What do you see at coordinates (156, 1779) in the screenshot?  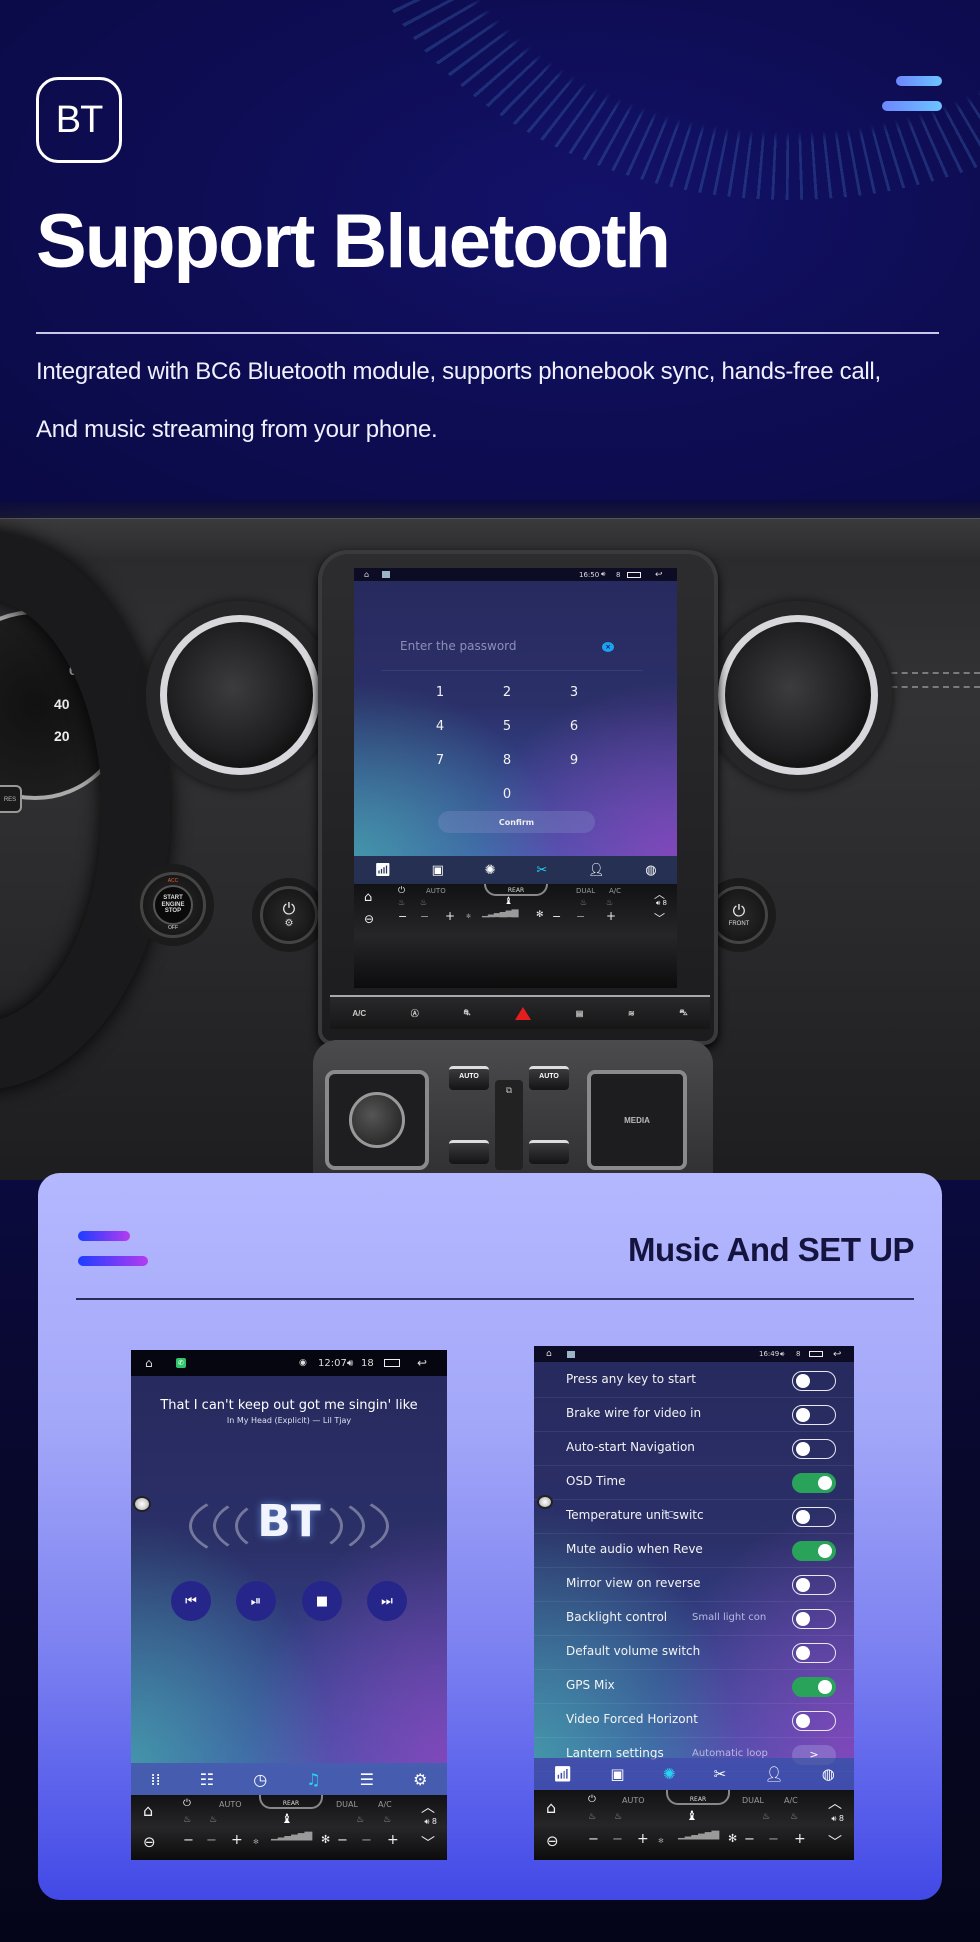 I see `apps-grid-icon: ⁞⁞` at bounding box center [156, 1779].